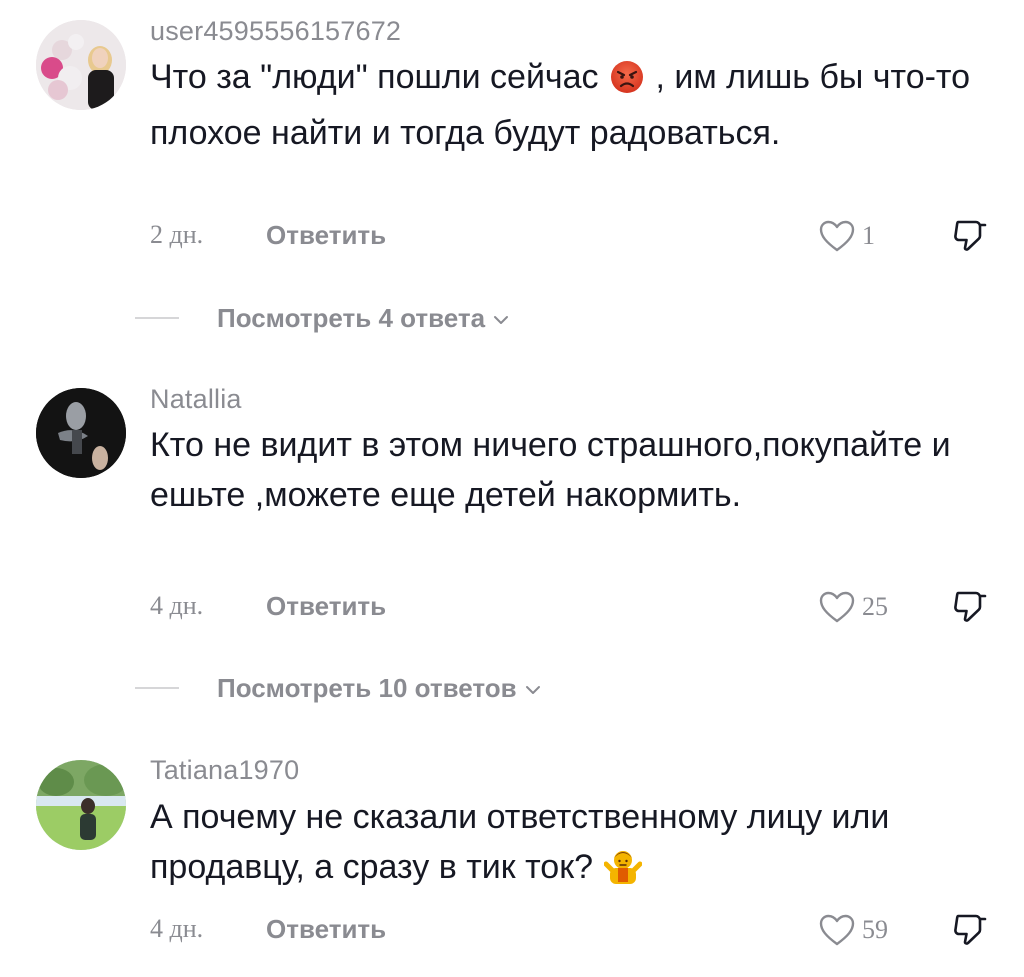  What do you see at coordinates (196, 399) in the screenshot?
I see `username: Natallia` at bounding box center [196, 399].